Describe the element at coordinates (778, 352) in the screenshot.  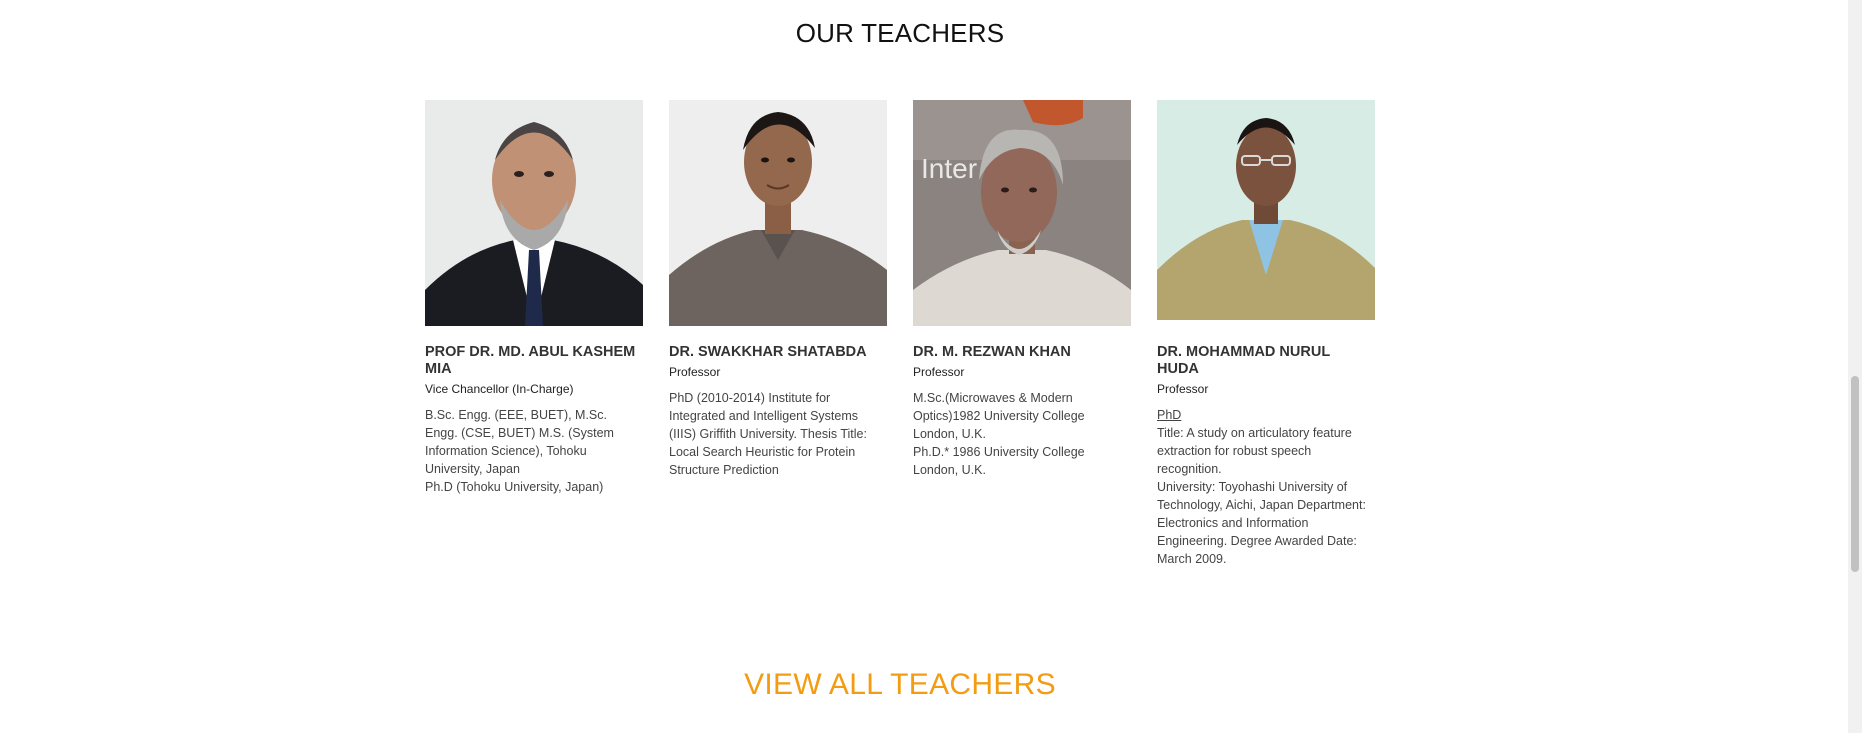
I see `teacher-name: DR. SWAKKHAR SHATABDA` at that location.